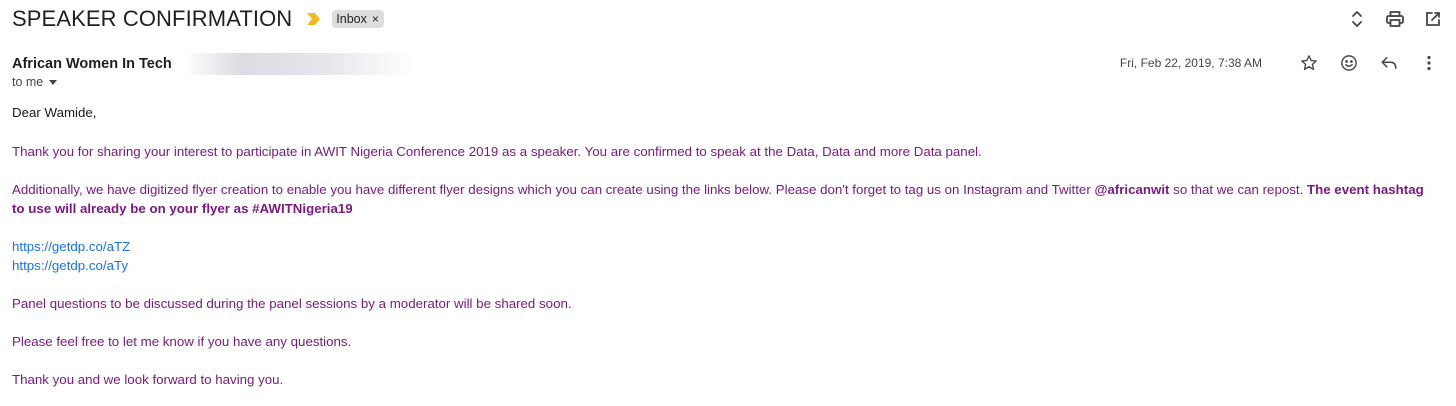 The width and height of the screenshot is (1456, 406). I want to click on email-subject: SPEAKER CONFIRMATION, so click(152, 18).